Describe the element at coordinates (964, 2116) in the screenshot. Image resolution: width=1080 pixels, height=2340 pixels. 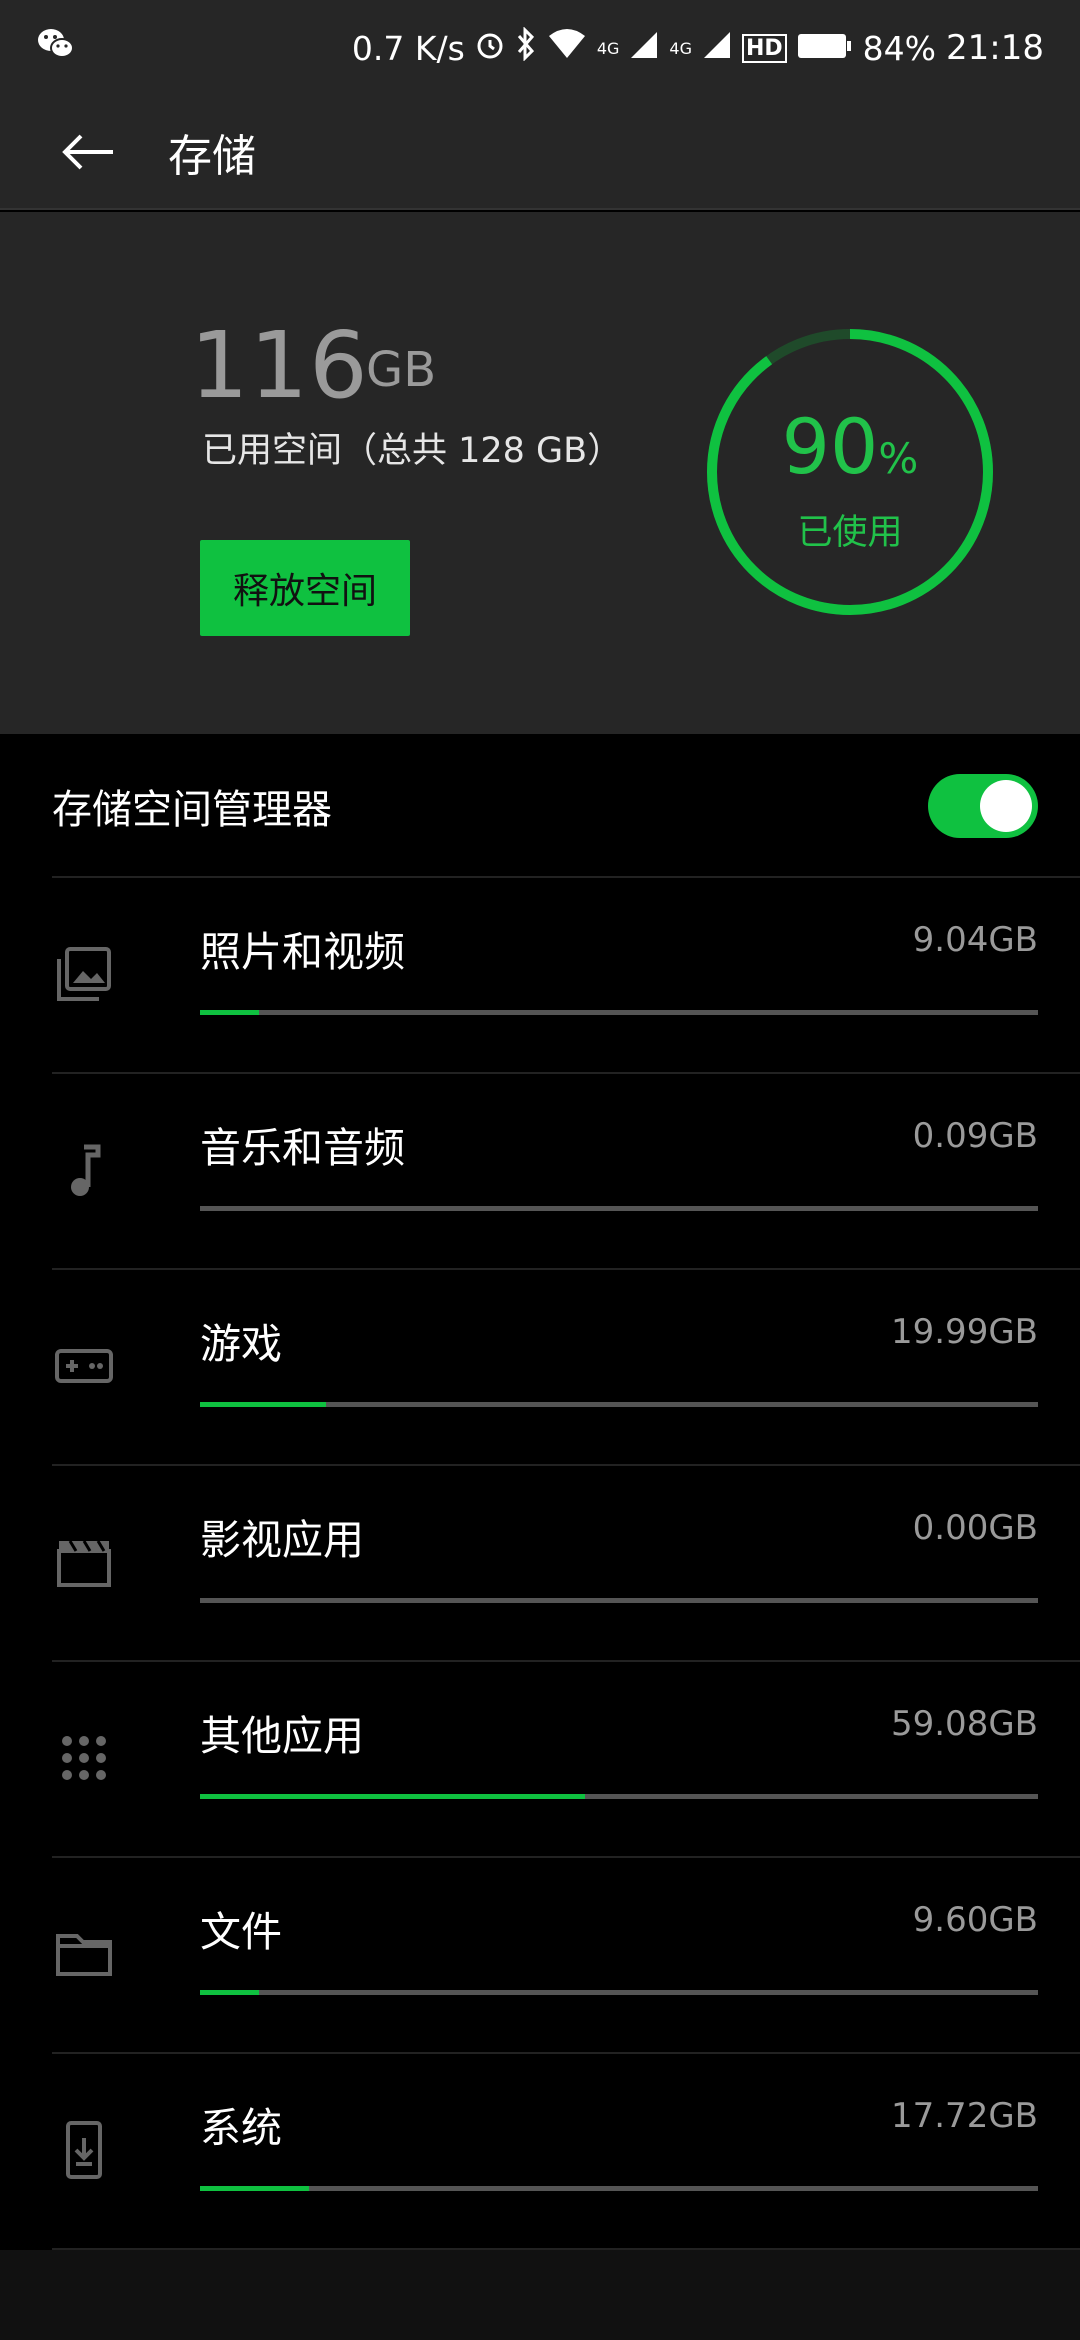
I see `category-size: 17.72GB` at that location.